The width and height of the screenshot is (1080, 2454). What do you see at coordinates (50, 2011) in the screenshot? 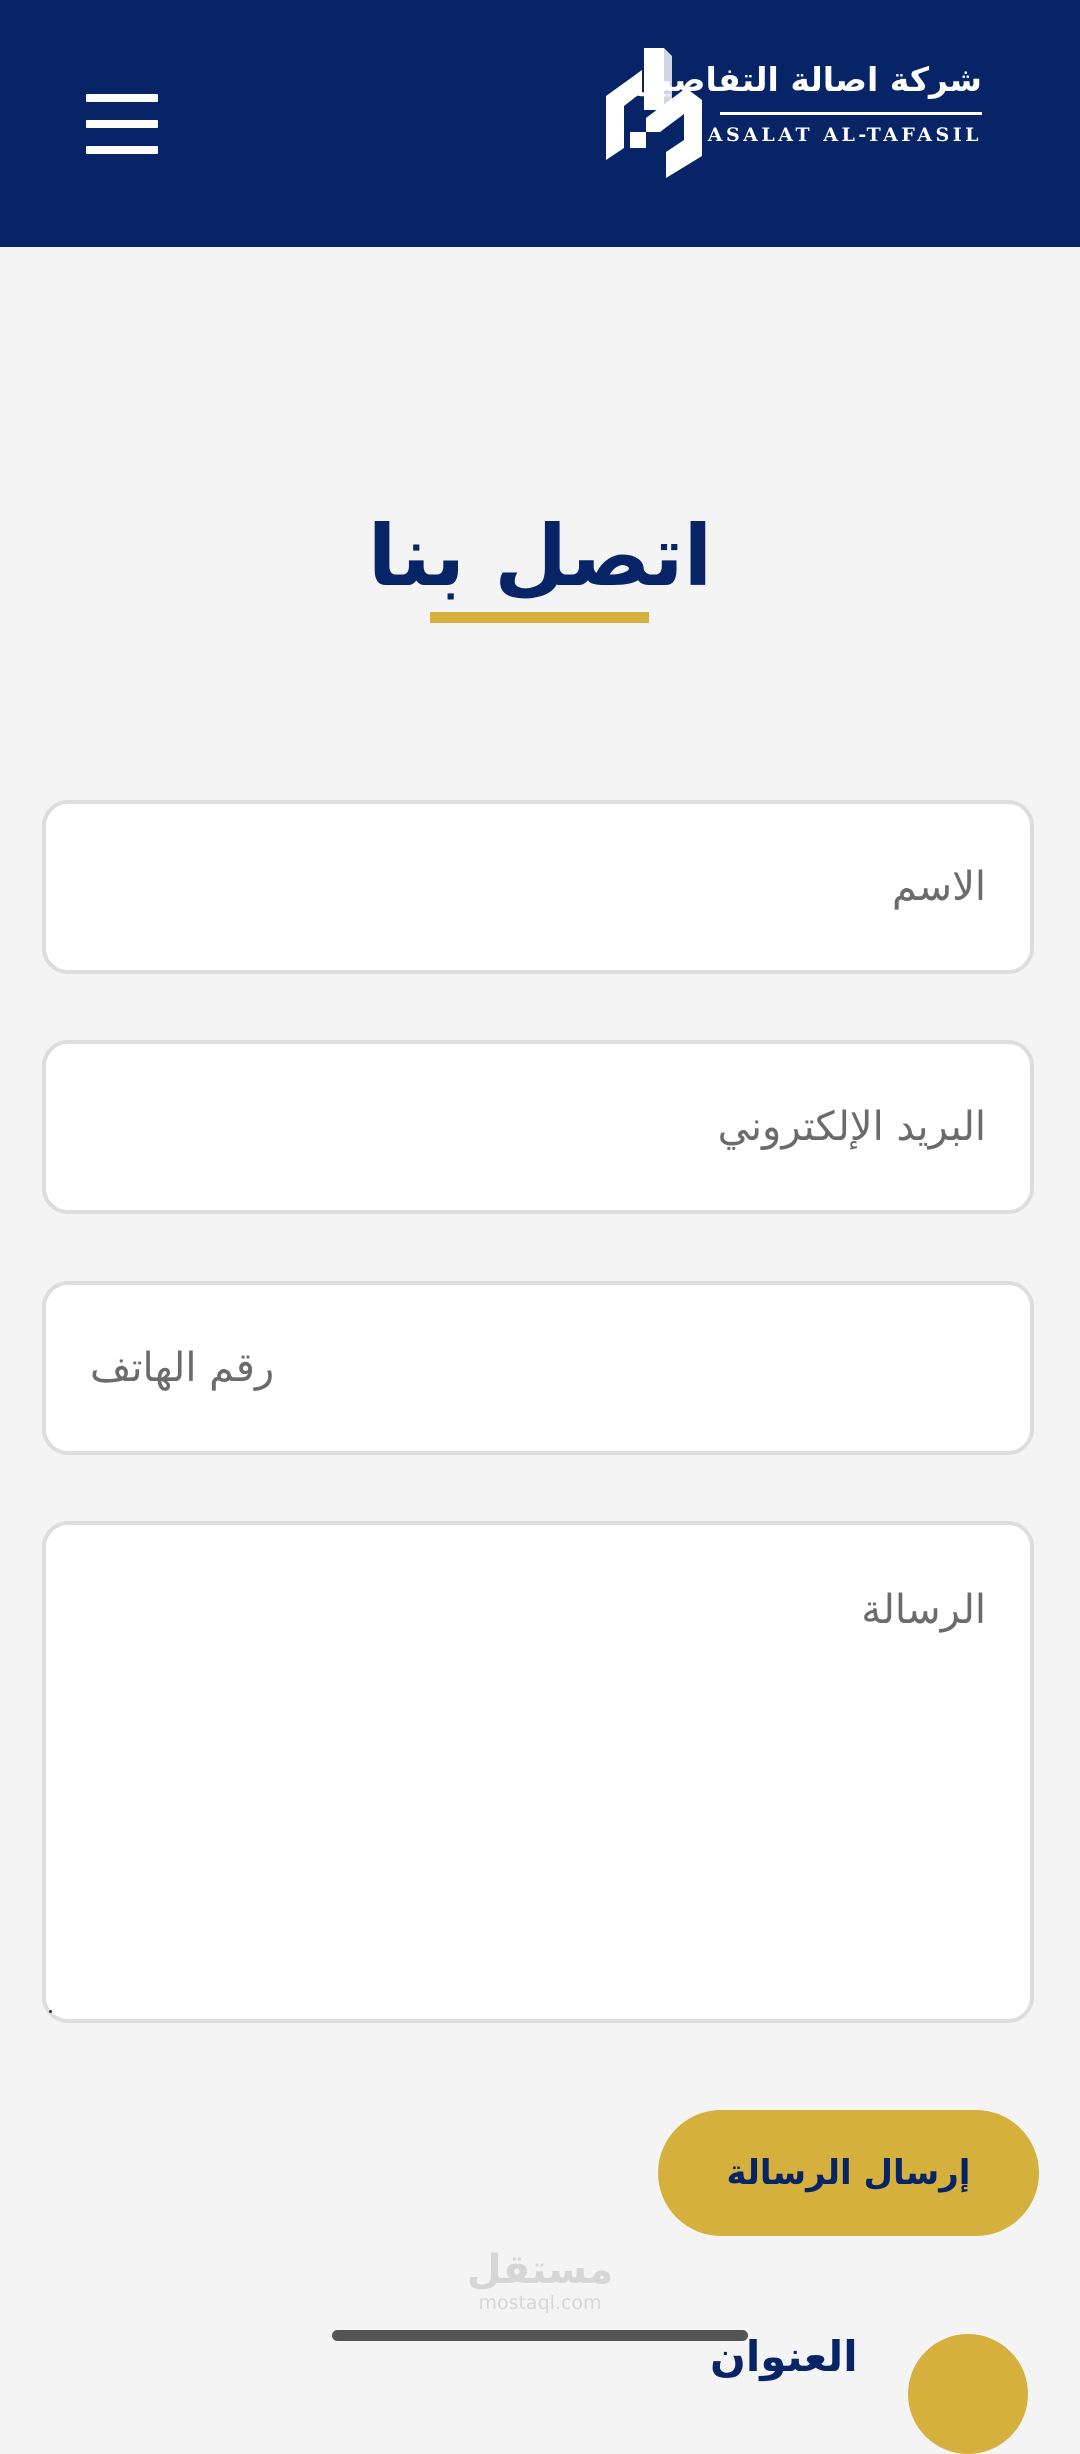
I see `textarea-resize-handle` at bounding box center [50, 2011].